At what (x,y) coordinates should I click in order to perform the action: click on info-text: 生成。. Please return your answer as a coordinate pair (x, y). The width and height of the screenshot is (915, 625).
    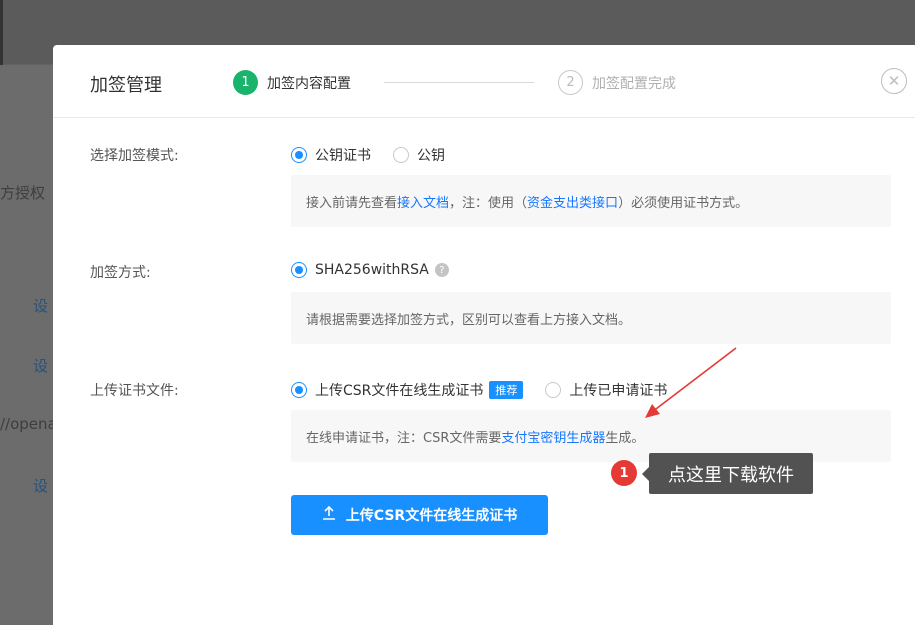
    Looking at the image, I should click on (625, 438).